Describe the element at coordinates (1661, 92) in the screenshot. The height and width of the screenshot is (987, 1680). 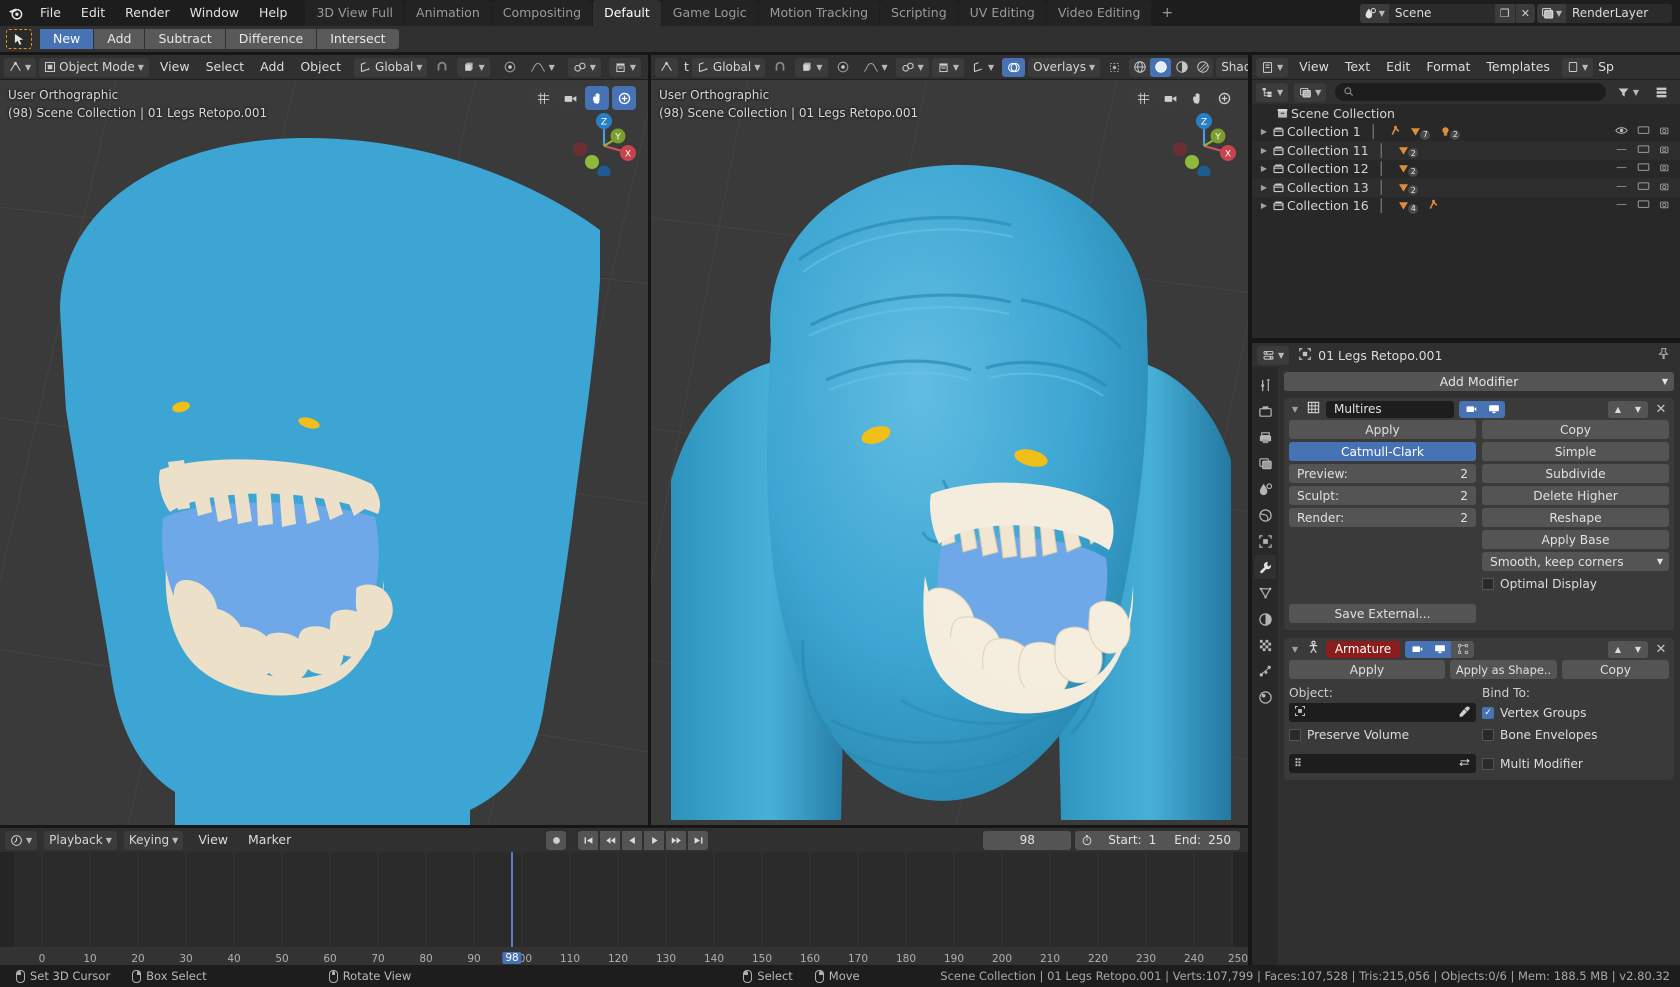
I see `options-icon` at that location.